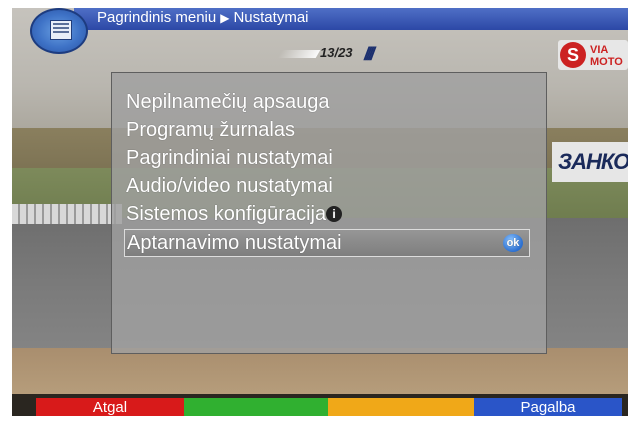  I want to click on yellow-key, so click(401, 407).